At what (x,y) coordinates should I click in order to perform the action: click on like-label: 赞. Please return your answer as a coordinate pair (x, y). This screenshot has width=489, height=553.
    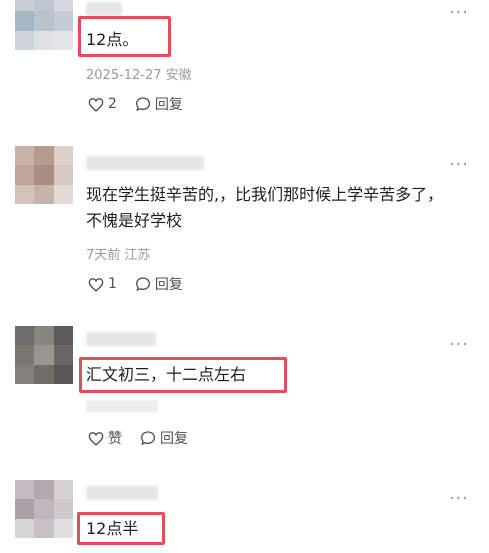
    Looking at the image, I should click on (115, 439).